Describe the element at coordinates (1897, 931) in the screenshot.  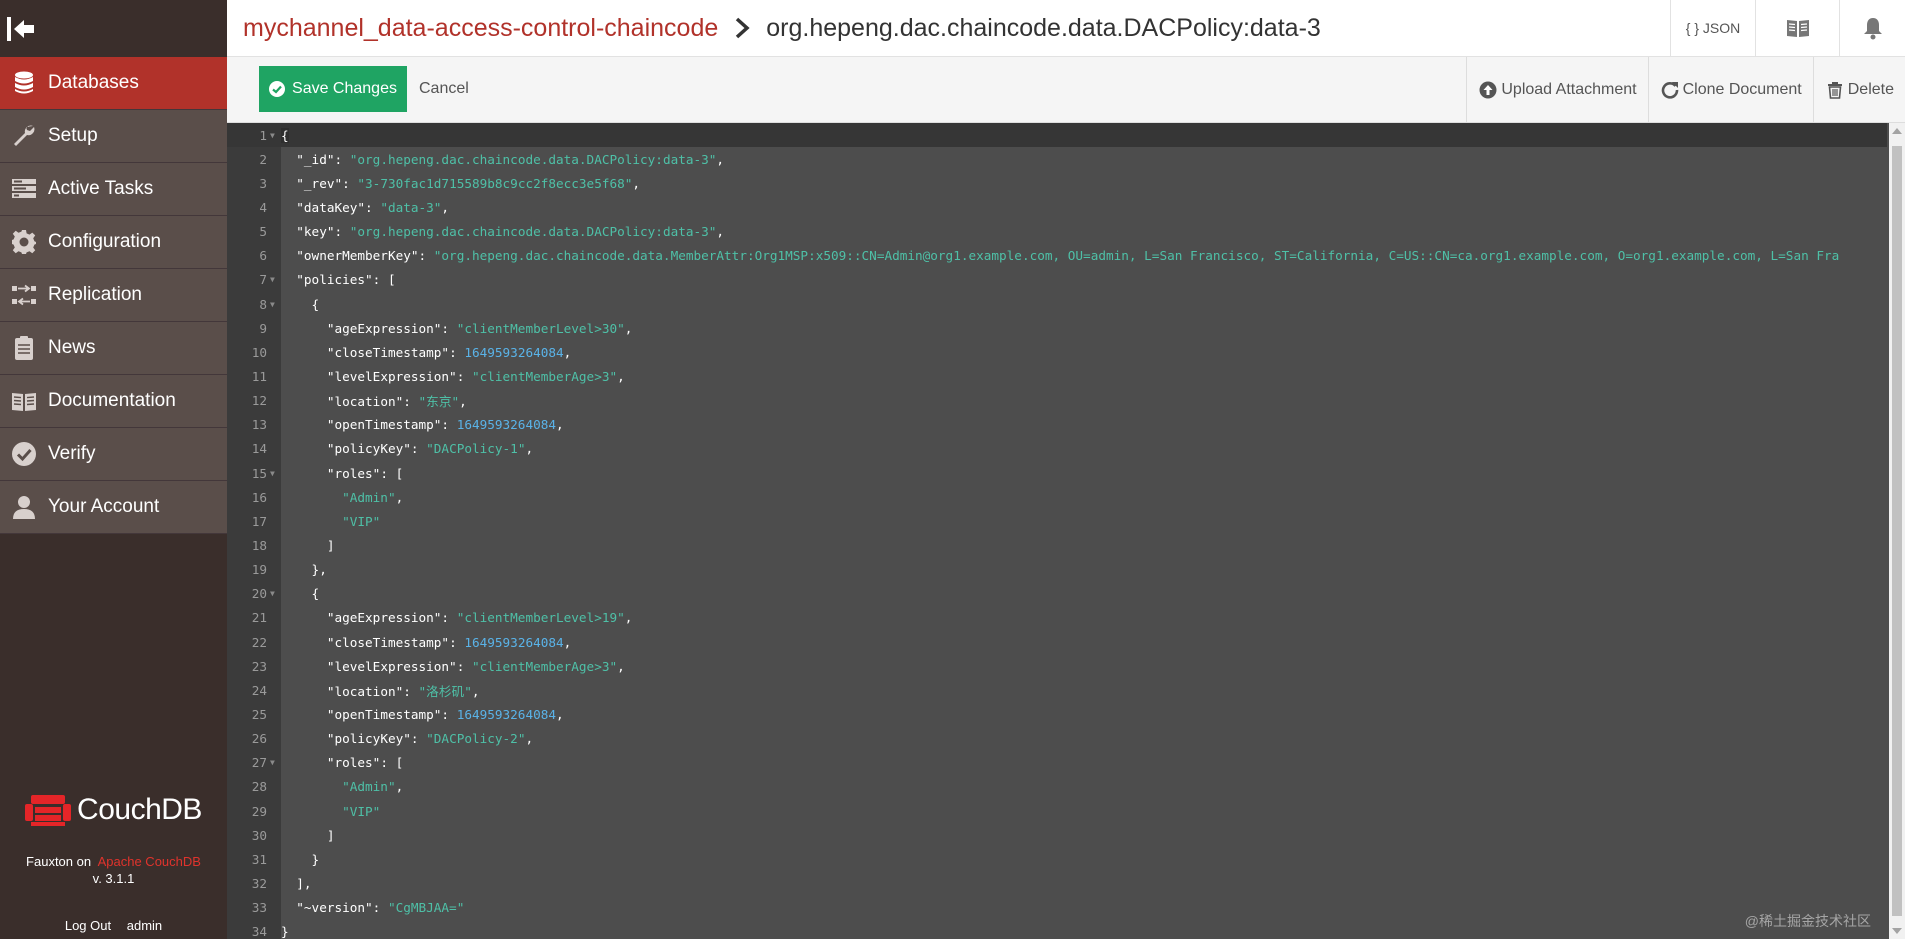
I see `scroll-down-arrow-icon` at that location.